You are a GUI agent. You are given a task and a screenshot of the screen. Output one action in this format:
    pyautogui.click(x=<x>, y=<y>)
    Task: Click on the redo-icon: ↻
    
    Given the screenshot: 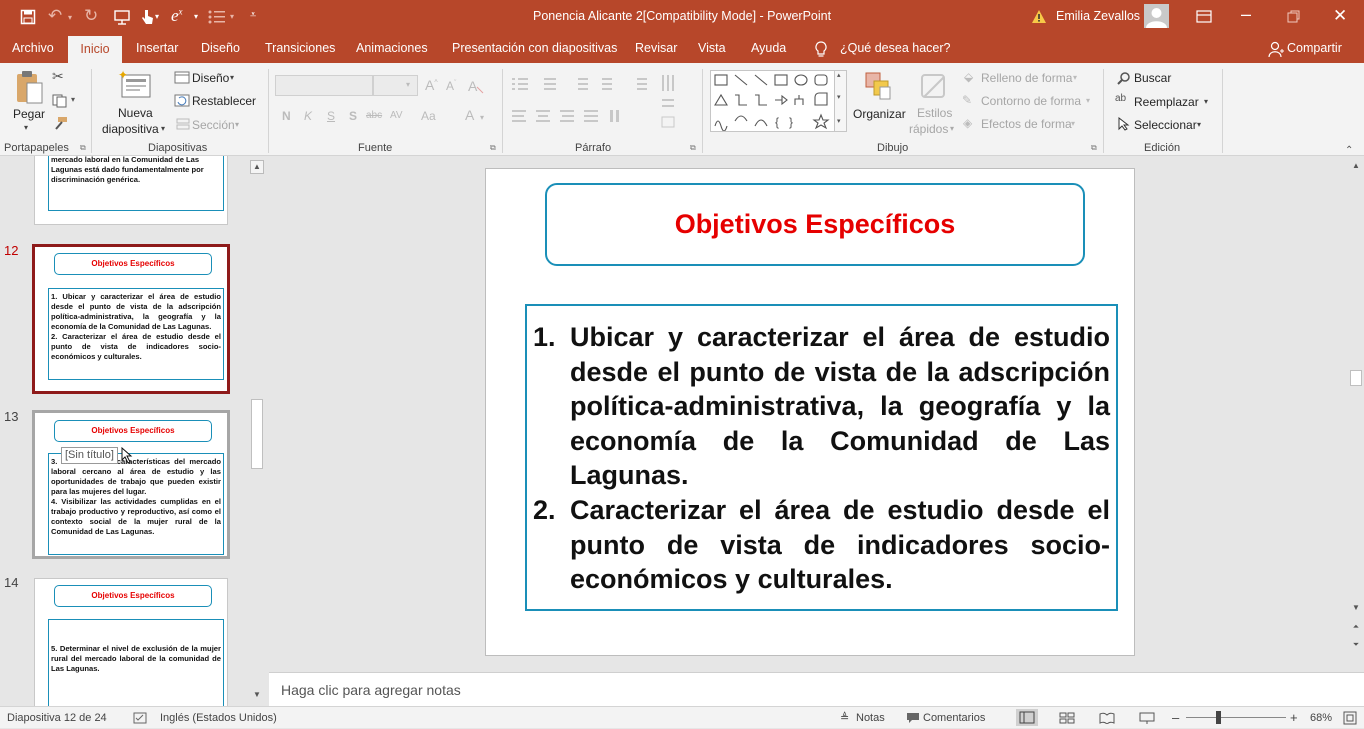 What is the action you would take?
    pyautogui.click(x=91, y=16)
    